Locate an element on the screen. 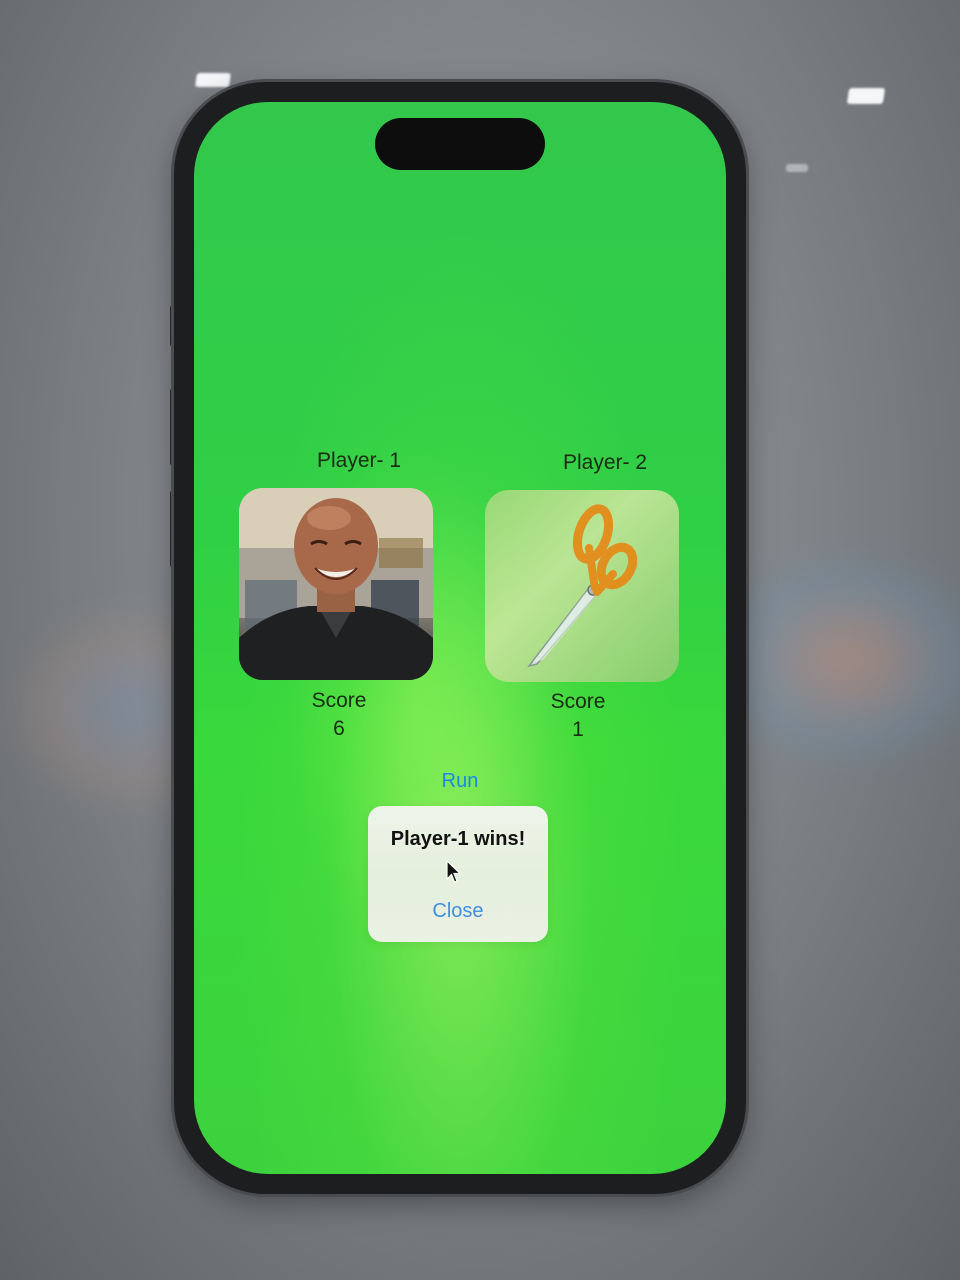 The width and height of the screenshot is (960, 1280). scissors-icon is located at coordinates (582, 586).